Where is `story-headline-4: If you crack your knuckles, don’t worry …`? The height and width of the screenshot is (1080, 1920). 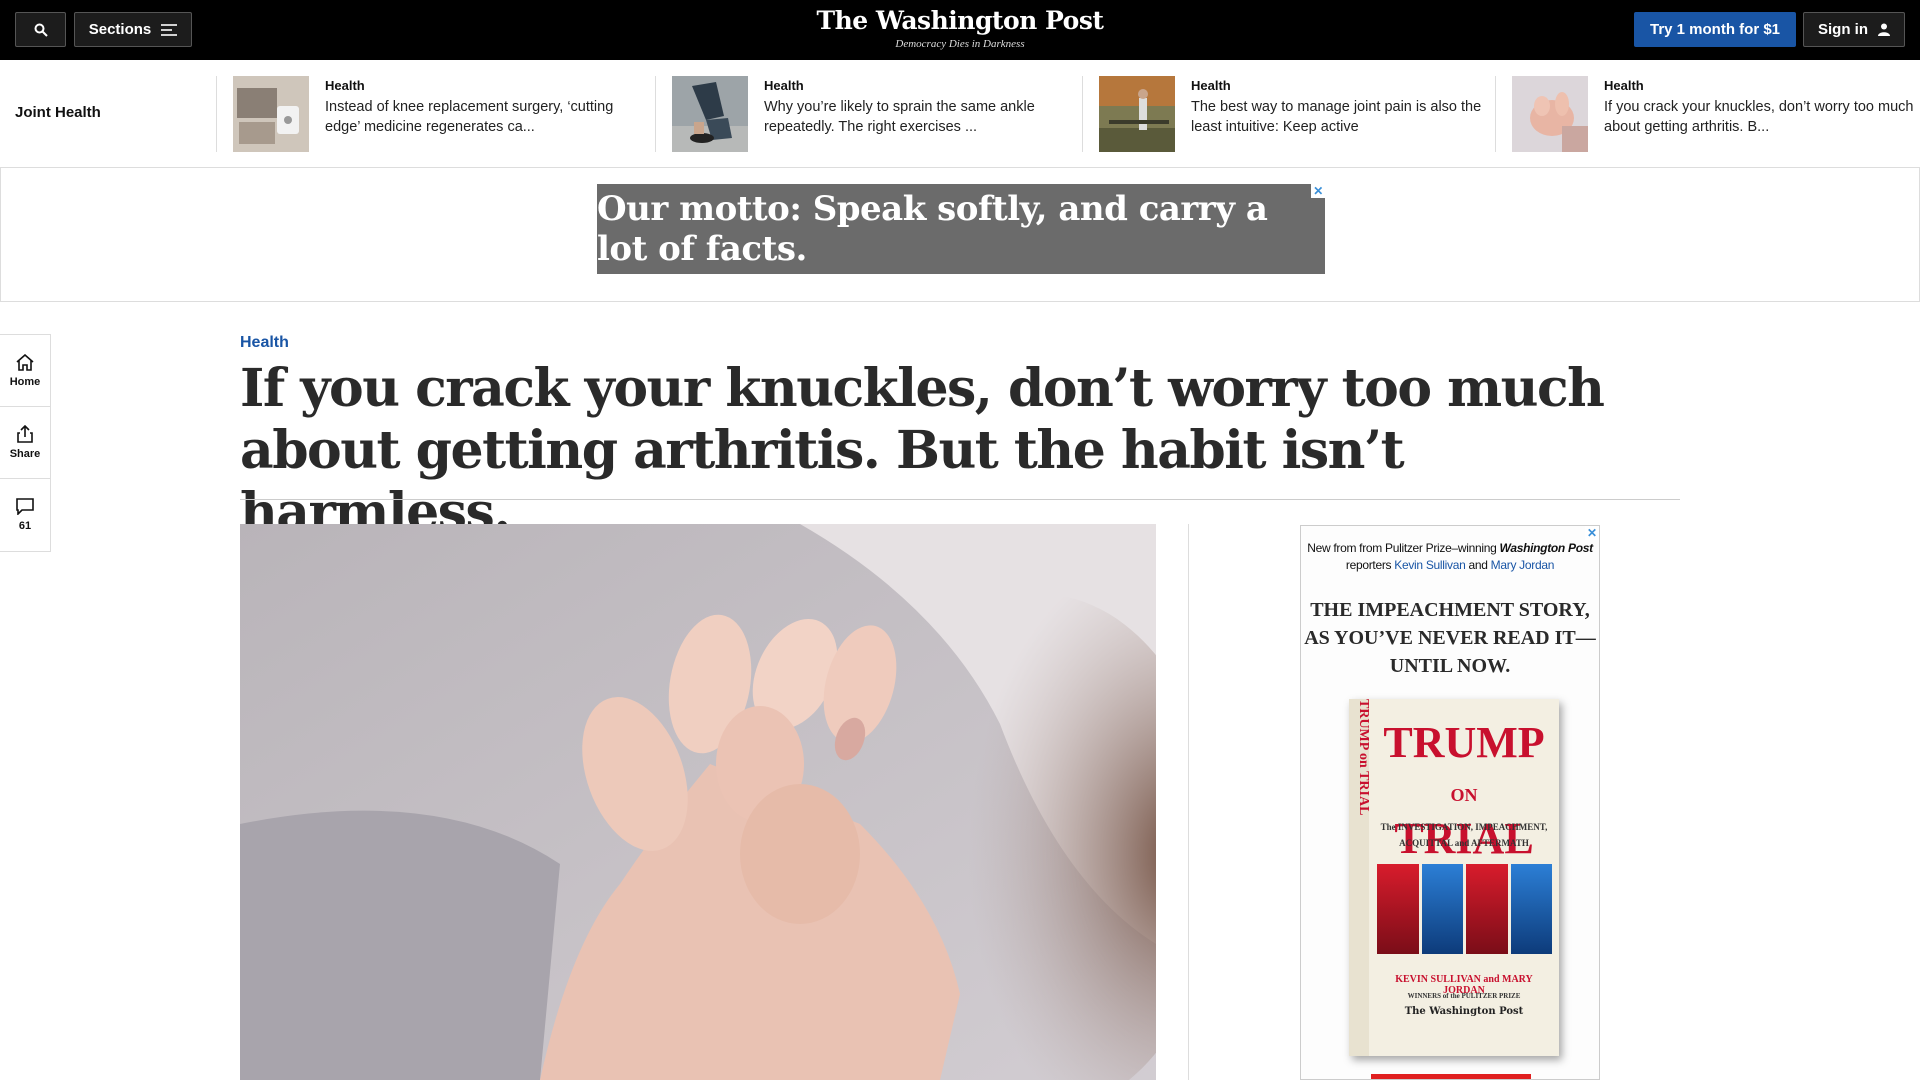
story-headline-4: If you crack your knuckles, don’t worry … is located at coordinates (1759, 117).